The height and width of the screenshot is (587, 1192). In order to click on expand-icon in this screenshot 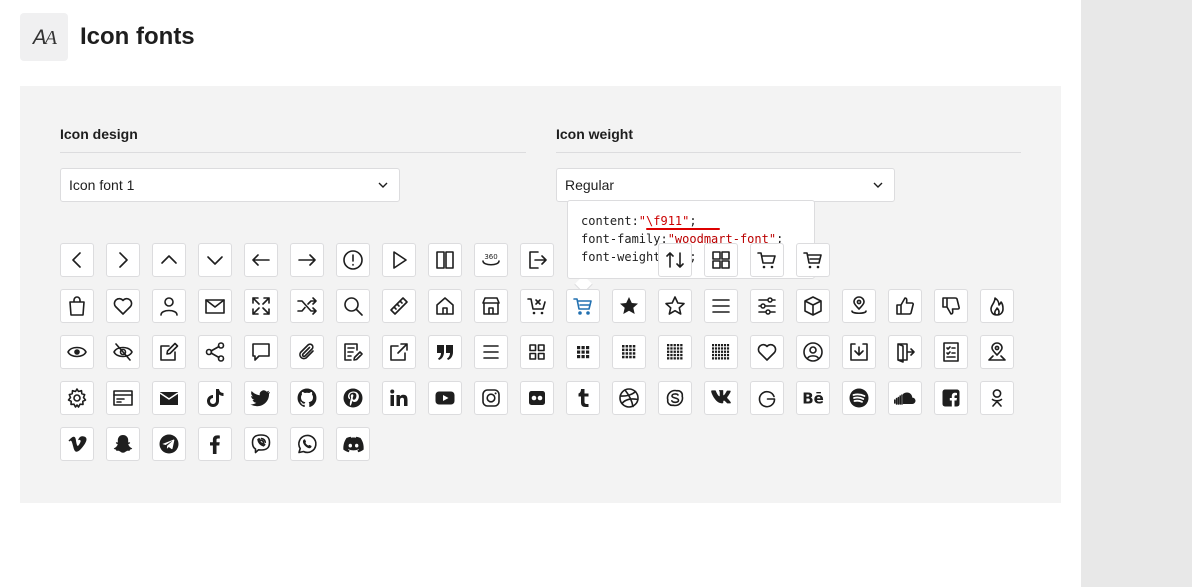, I will do `click(261, 306)`.